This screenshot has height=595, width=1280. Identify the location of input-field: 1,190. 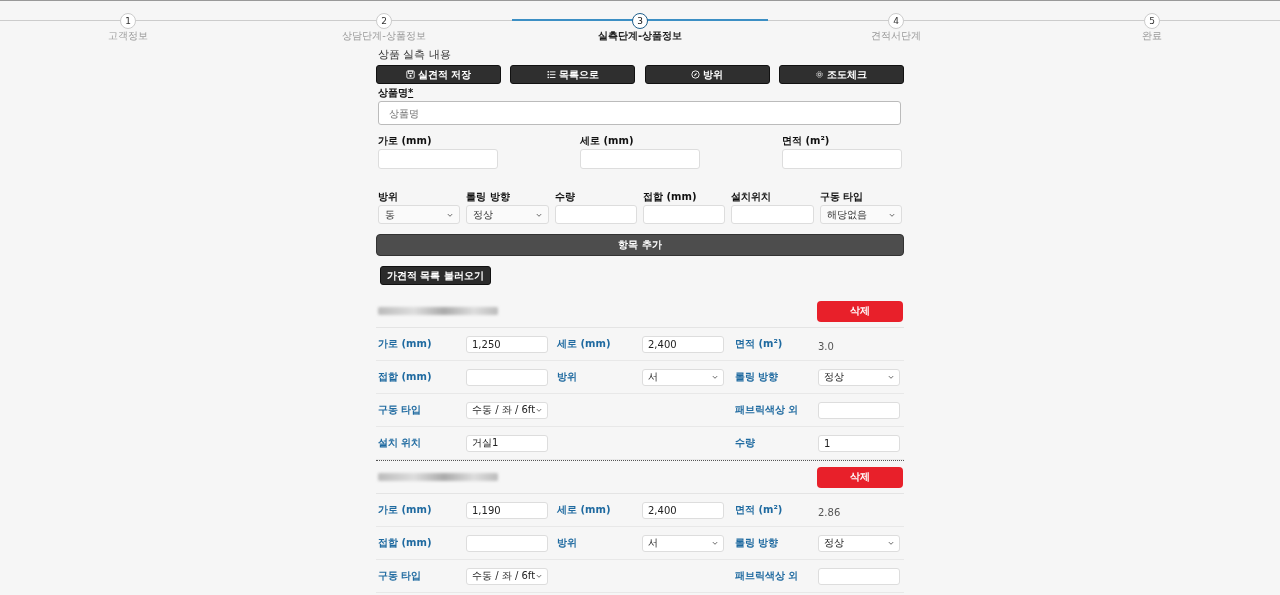
(507, 510).